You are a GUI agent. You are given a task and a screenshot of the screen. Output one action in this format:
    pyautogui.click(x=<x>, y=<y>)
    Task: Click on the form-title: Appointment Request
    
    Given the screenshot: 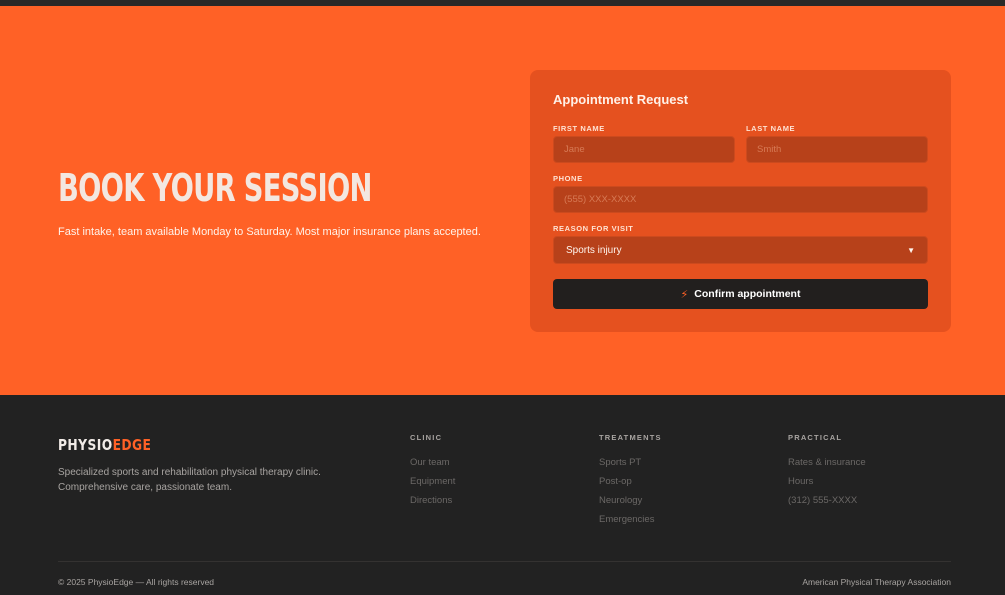 What is the action you would take?
    pyautogui.click(x=621, y=99)
    